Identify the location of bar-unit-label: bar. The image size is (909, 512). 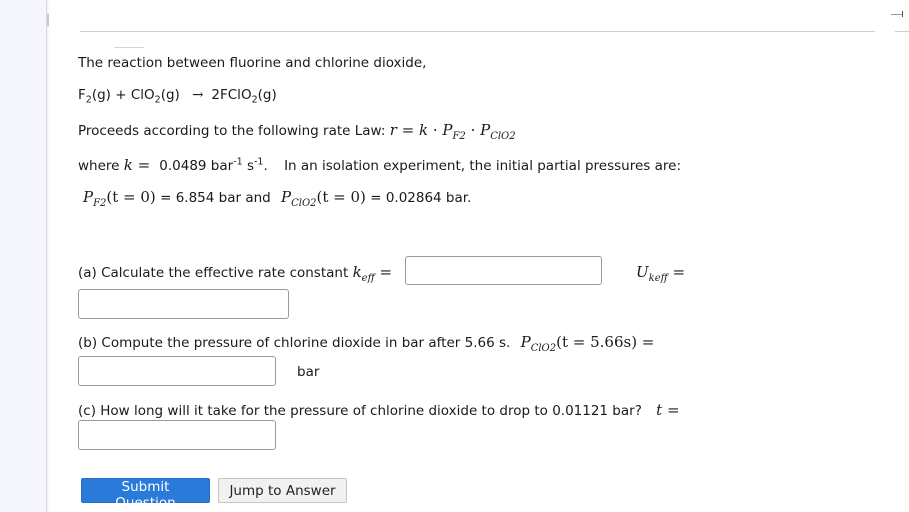
(308, 372).